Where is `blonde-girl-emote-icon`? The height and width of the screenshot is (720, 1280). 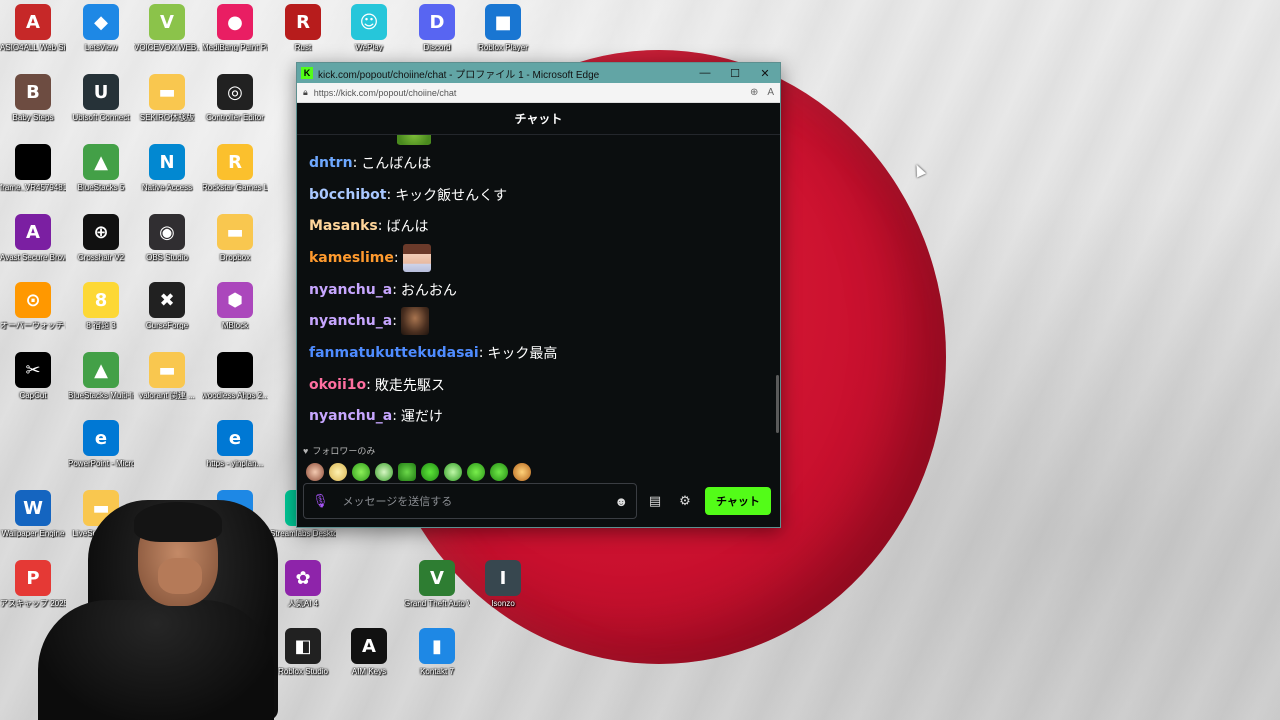
blonde-girl-emote-icon is located at coordinates (338, 472).